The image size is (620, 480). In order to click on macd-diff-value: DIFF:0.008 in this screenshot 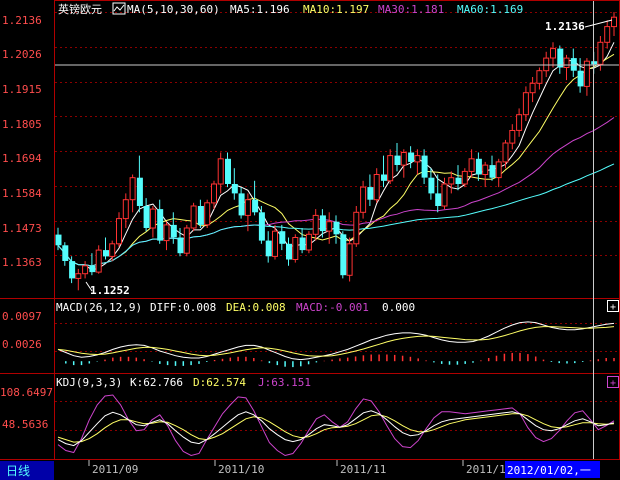, I will do `click(183, 307)`.